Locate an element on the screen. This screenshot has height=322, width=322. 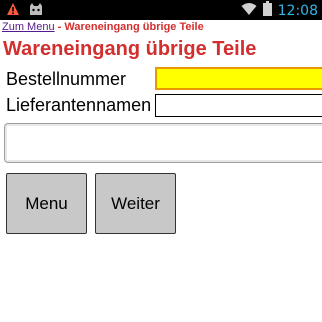
menu-link: Zum Menu is located at coordinates (28, 27).